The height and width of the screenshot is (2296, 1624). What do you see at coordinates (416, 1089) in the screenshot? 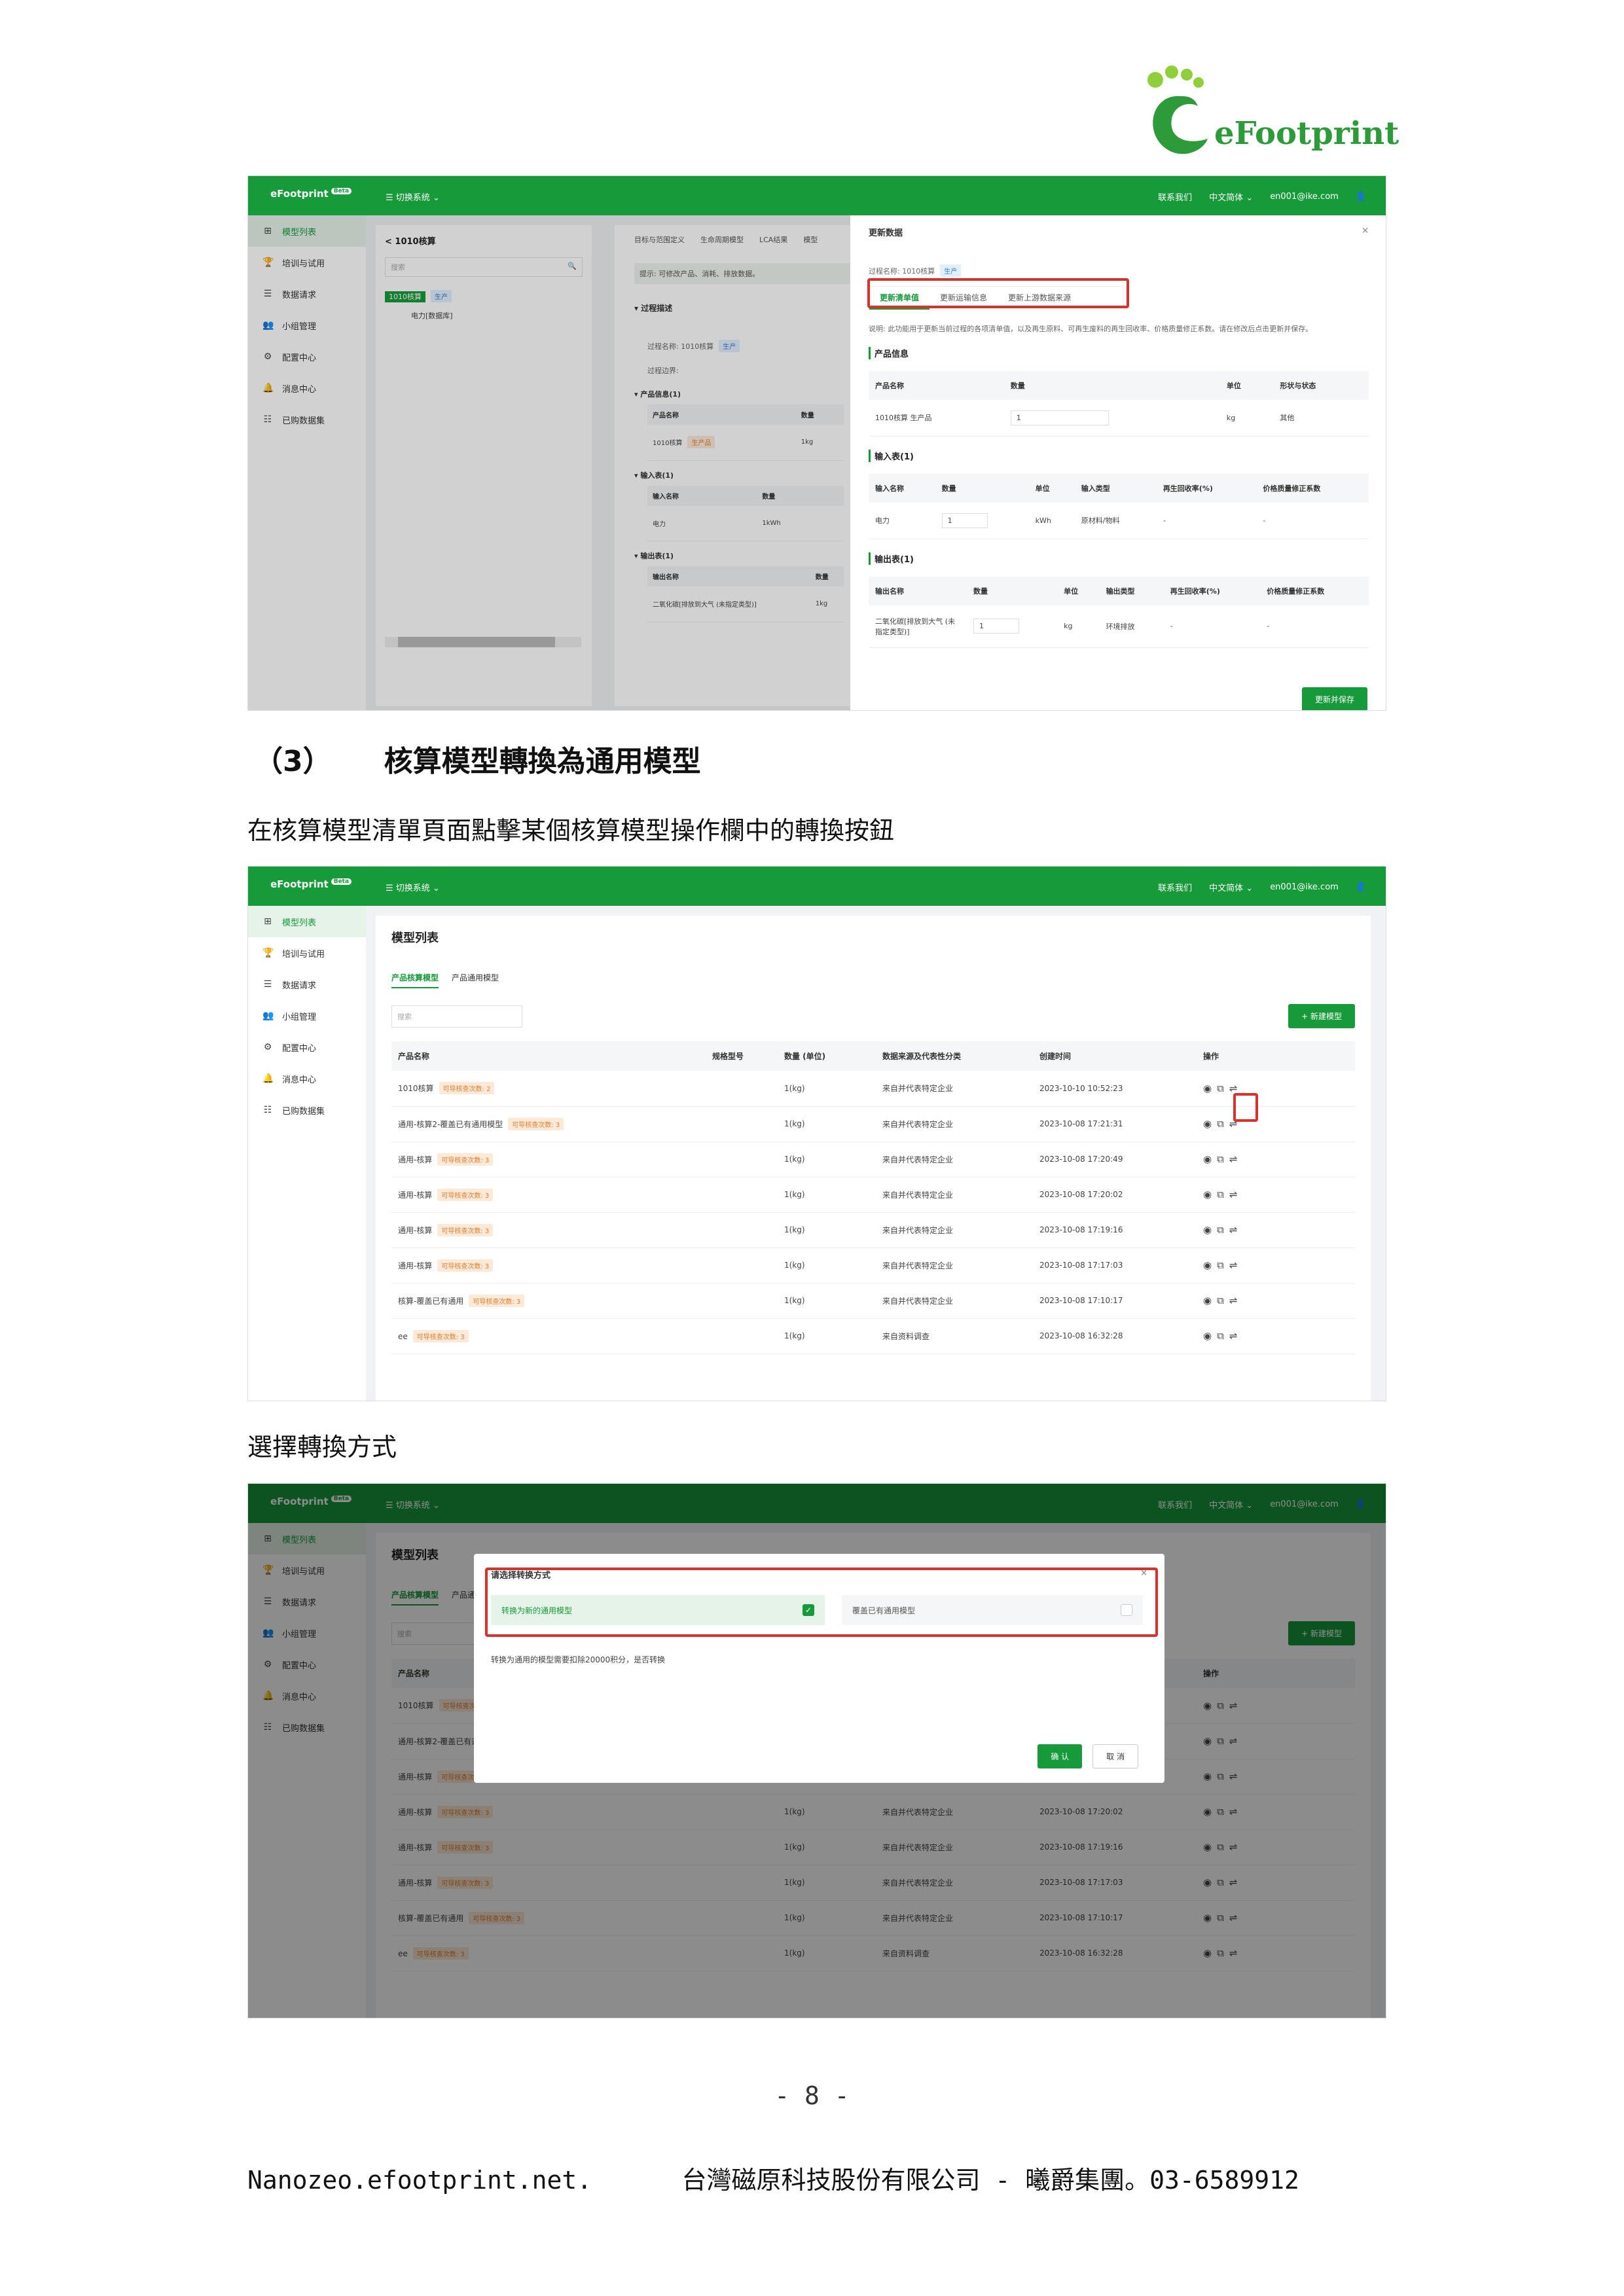
I see `model-name: 1010核算` at bounding box center [416, 1089].